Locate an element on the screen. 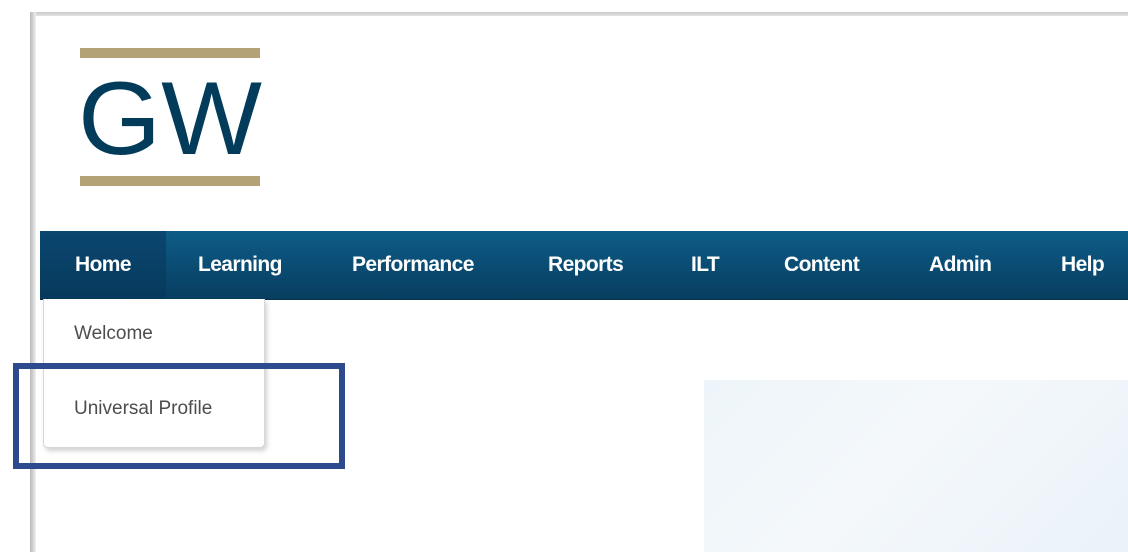  nav-performance: Performance is located at coordinates (413, 265).